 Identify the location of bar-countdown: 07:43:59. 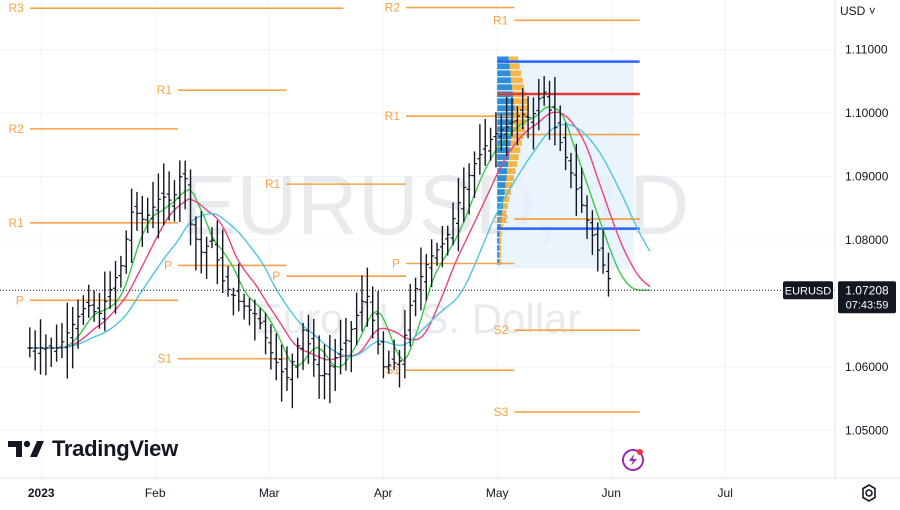
(867, 305).